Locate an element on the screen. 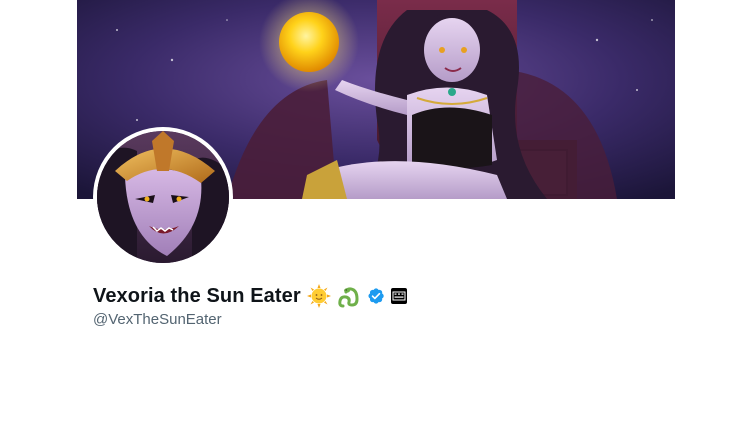 This screenshot has height=435, width=743. profile-handle: @VexTheSunEater is located at coordinates (157, 319).